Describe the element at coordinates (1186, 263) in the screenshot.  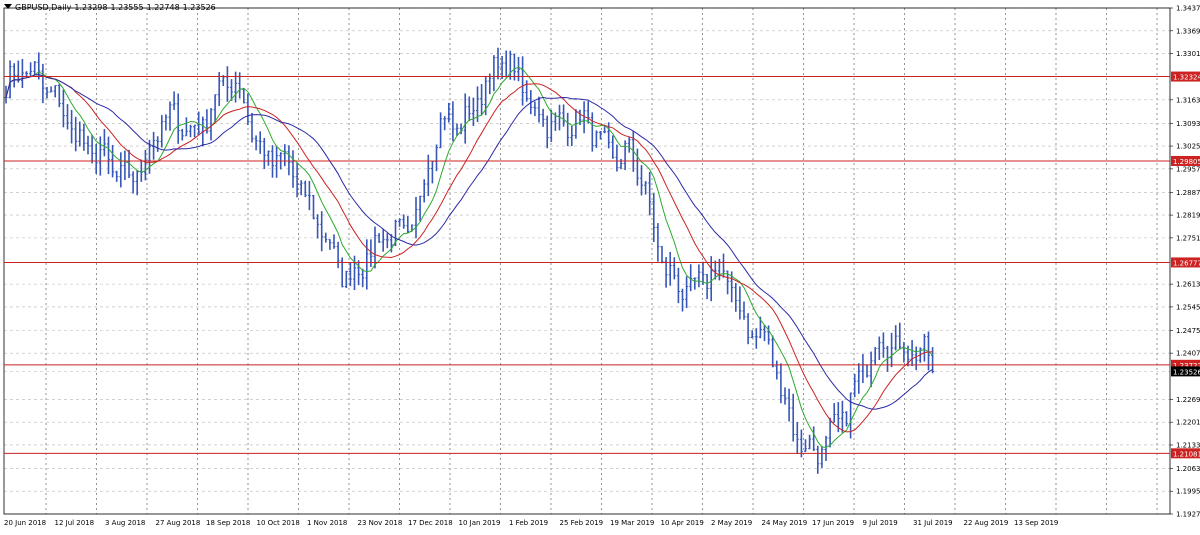
I see `level-label: 1.26777` at that location.